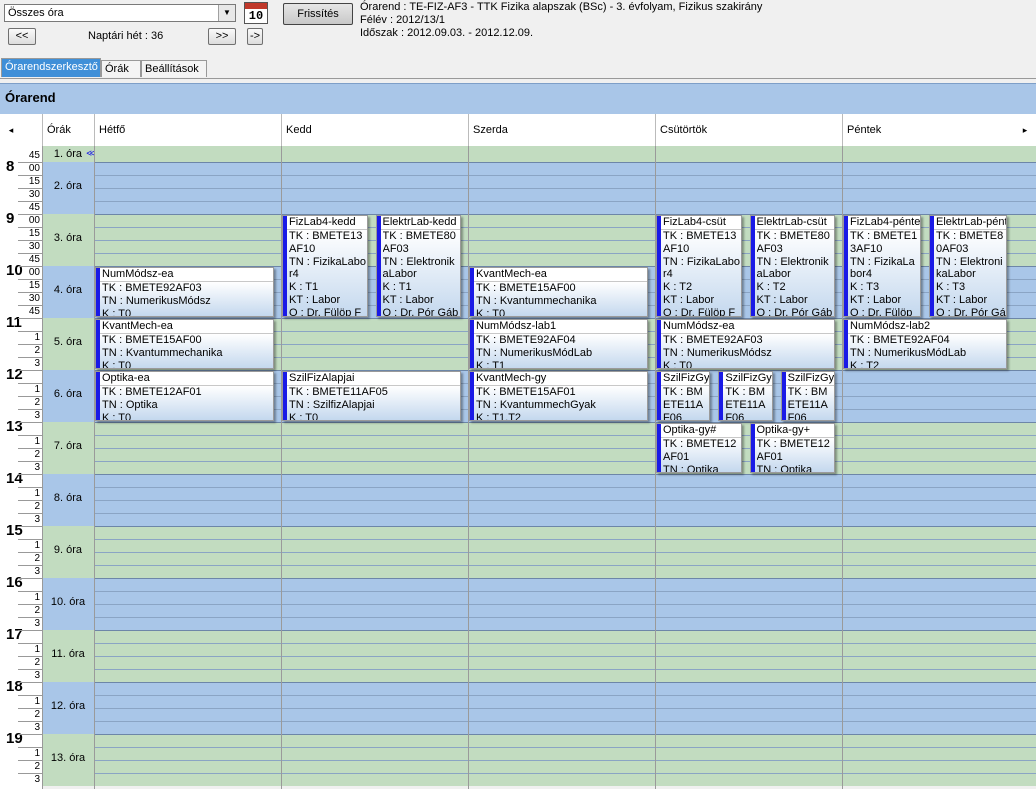 This screenshot has height=789, width=1036. Describe the element at coordinates (11, 130) in the screenshot. I see `scroll-left-icon: ◂` at that location.